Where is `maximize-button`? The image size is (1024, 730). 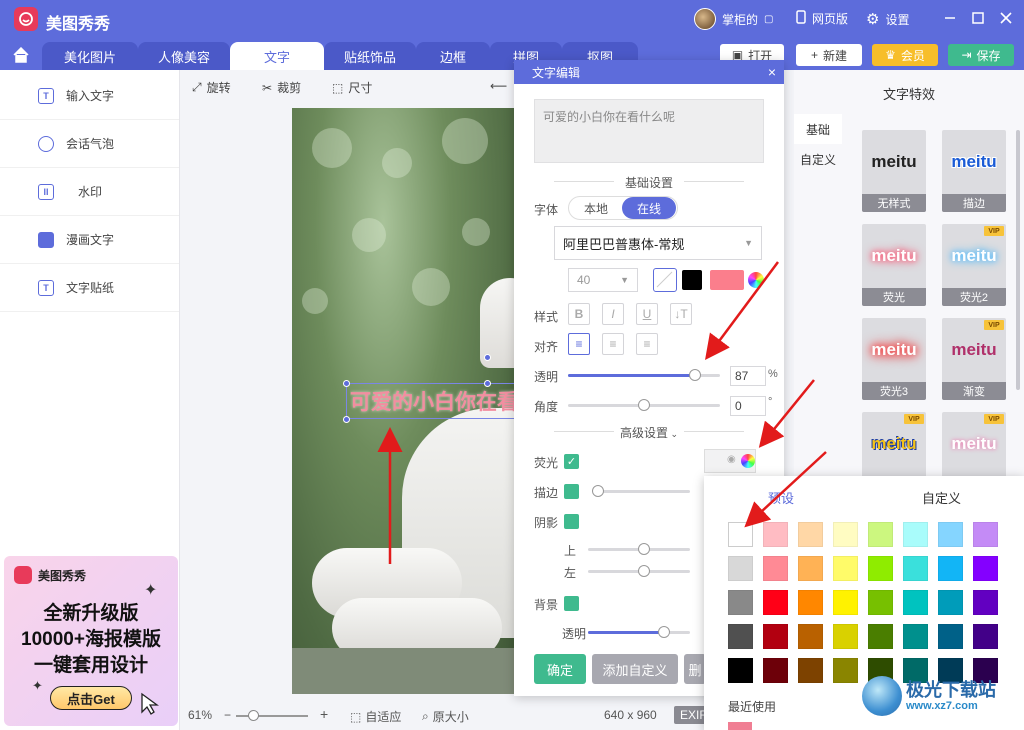 maximize-button is located at coordinates (978, 18).